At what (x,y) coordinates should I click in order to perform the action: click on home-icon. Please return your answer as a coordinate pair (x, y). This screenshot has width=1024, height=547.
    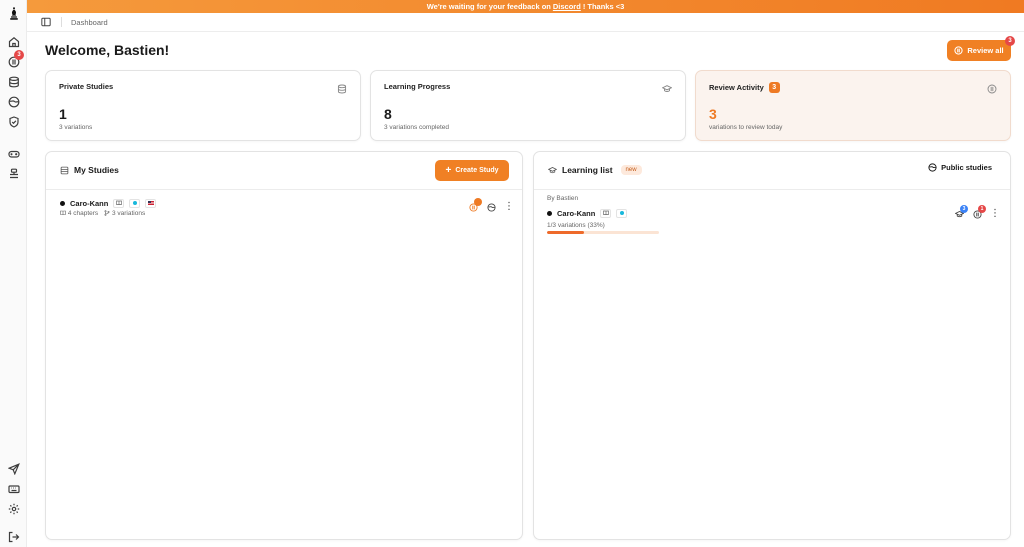
    Looking at the image, I should click on (13, 41).